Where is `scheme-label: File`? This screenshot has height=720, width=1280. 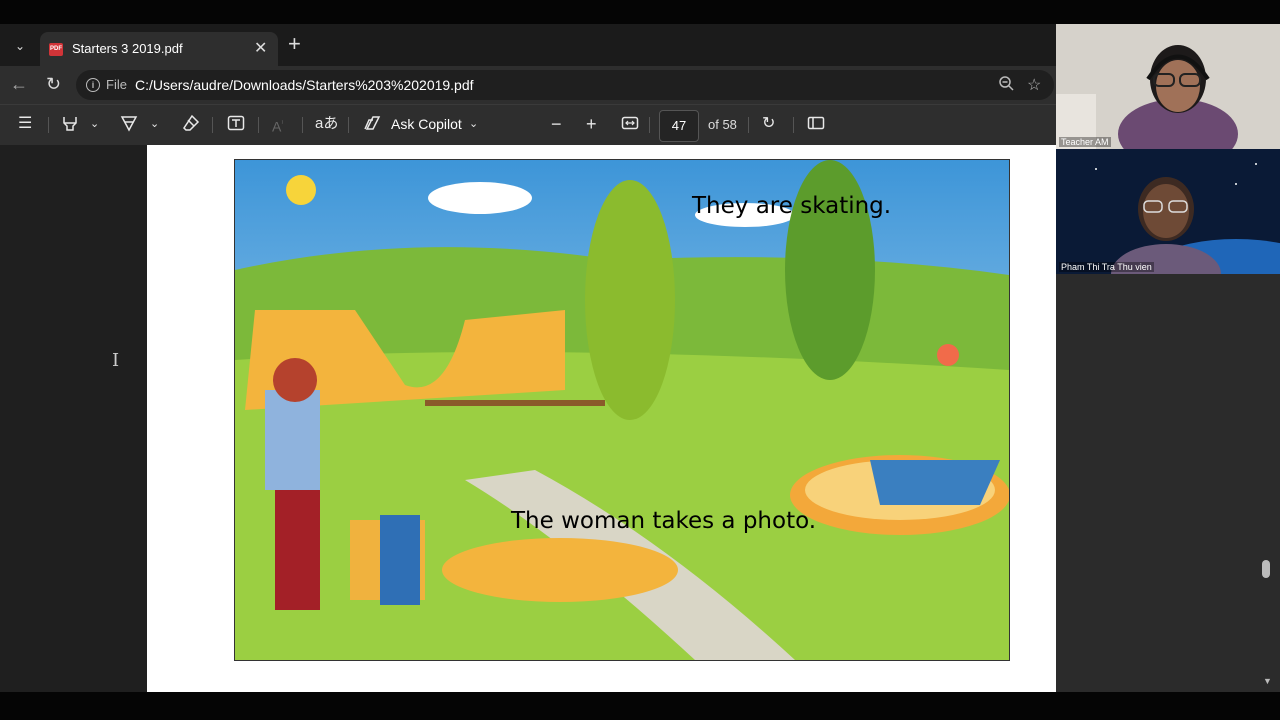 scheme-label: File is located at coordinates (116, 84).